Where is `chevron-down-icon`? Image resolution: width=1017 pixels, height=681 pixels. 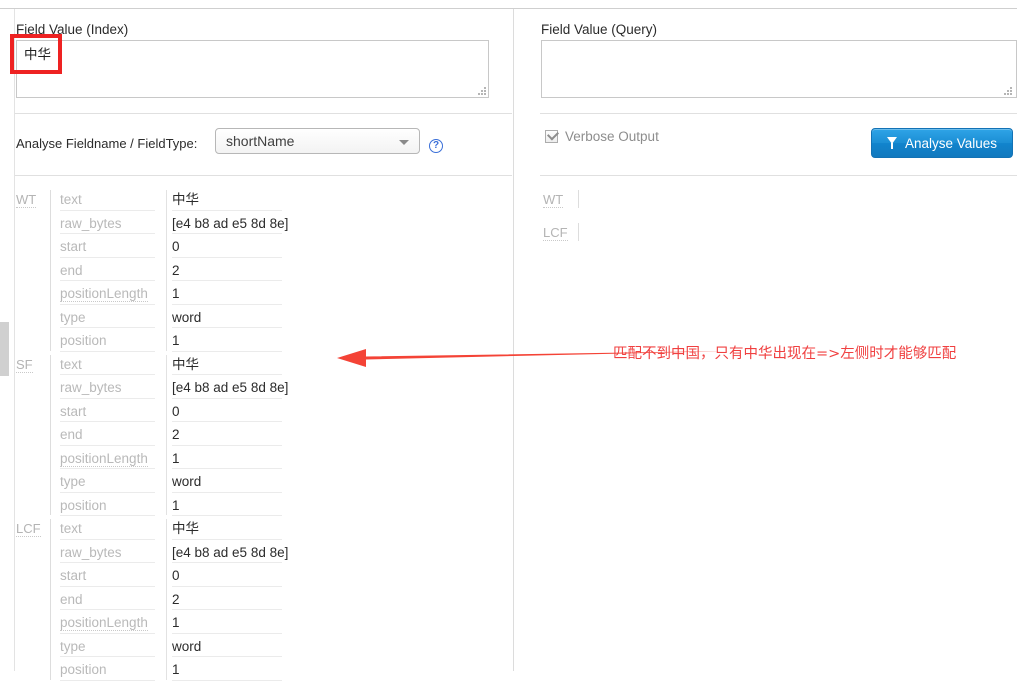 chevron-down-icon is located at coordinates (404, 142).